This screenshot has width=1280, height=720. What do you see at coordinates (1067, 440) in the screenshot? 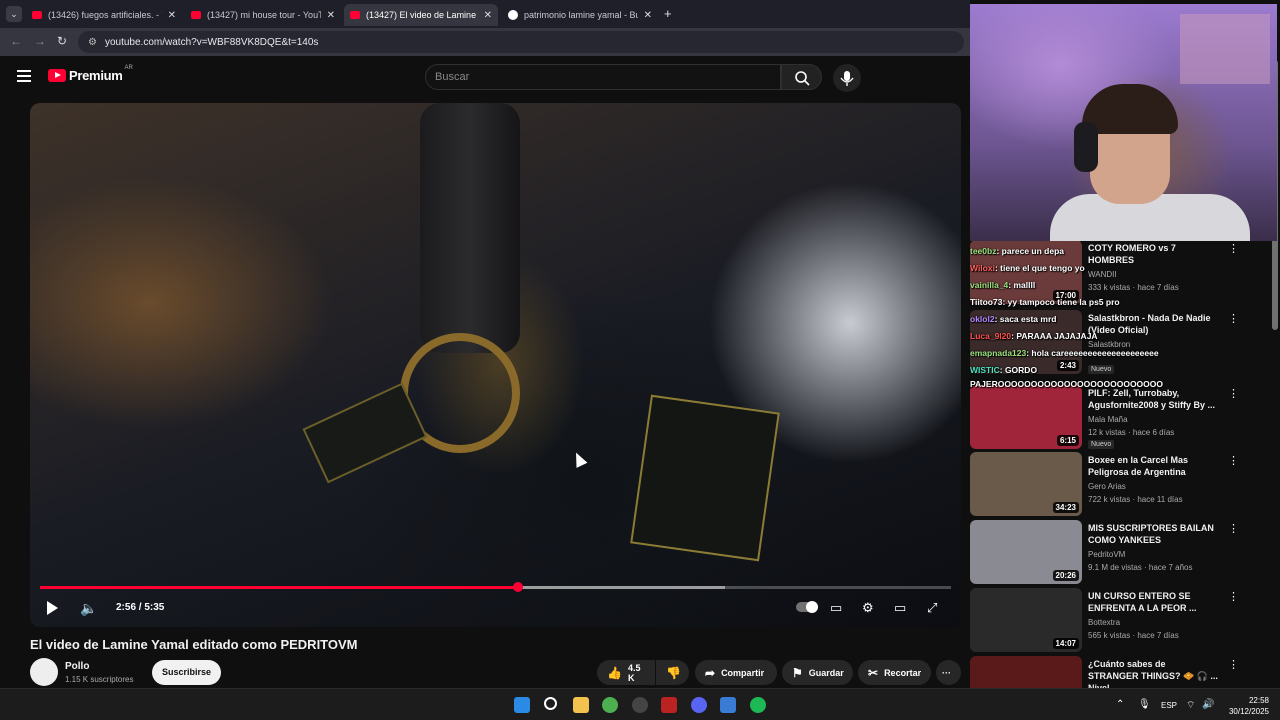
I see `video-duration: 6:15` at bounding box center [1067, 440].